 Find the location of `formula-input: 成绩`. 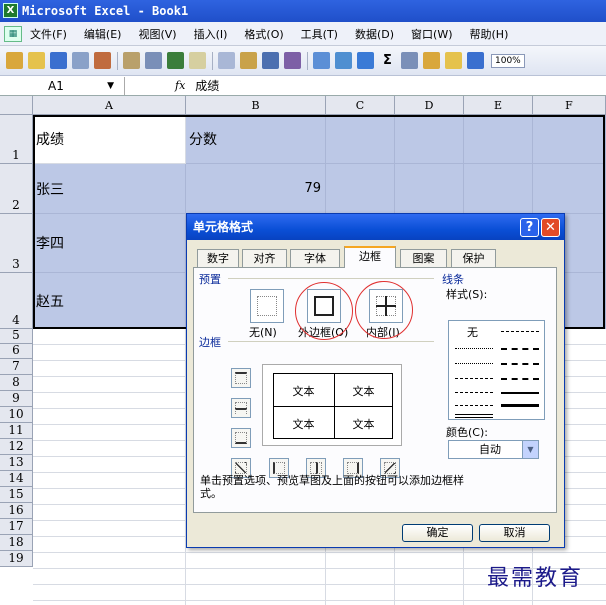

formula-input: 成绩 is located at coordinates (207, 85).